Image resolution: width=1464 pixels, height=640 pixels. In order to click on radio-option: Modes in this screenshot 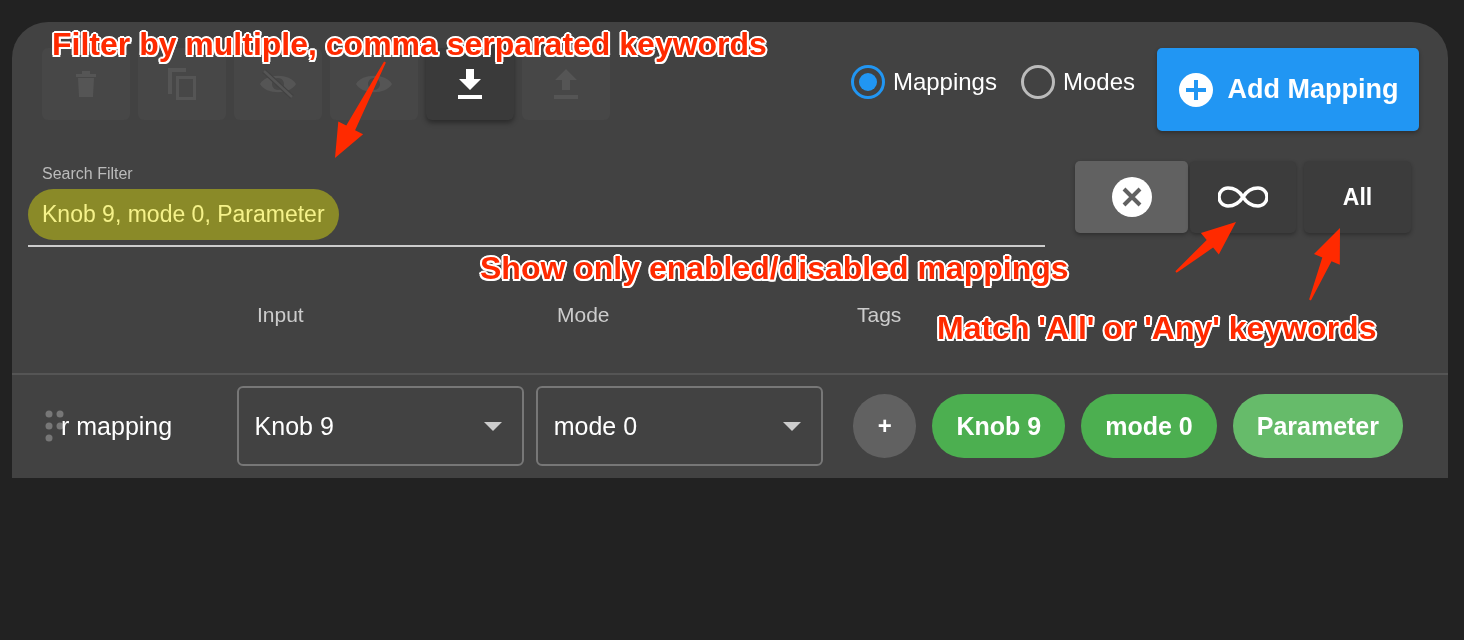, I will do `click(1077, 82)`.